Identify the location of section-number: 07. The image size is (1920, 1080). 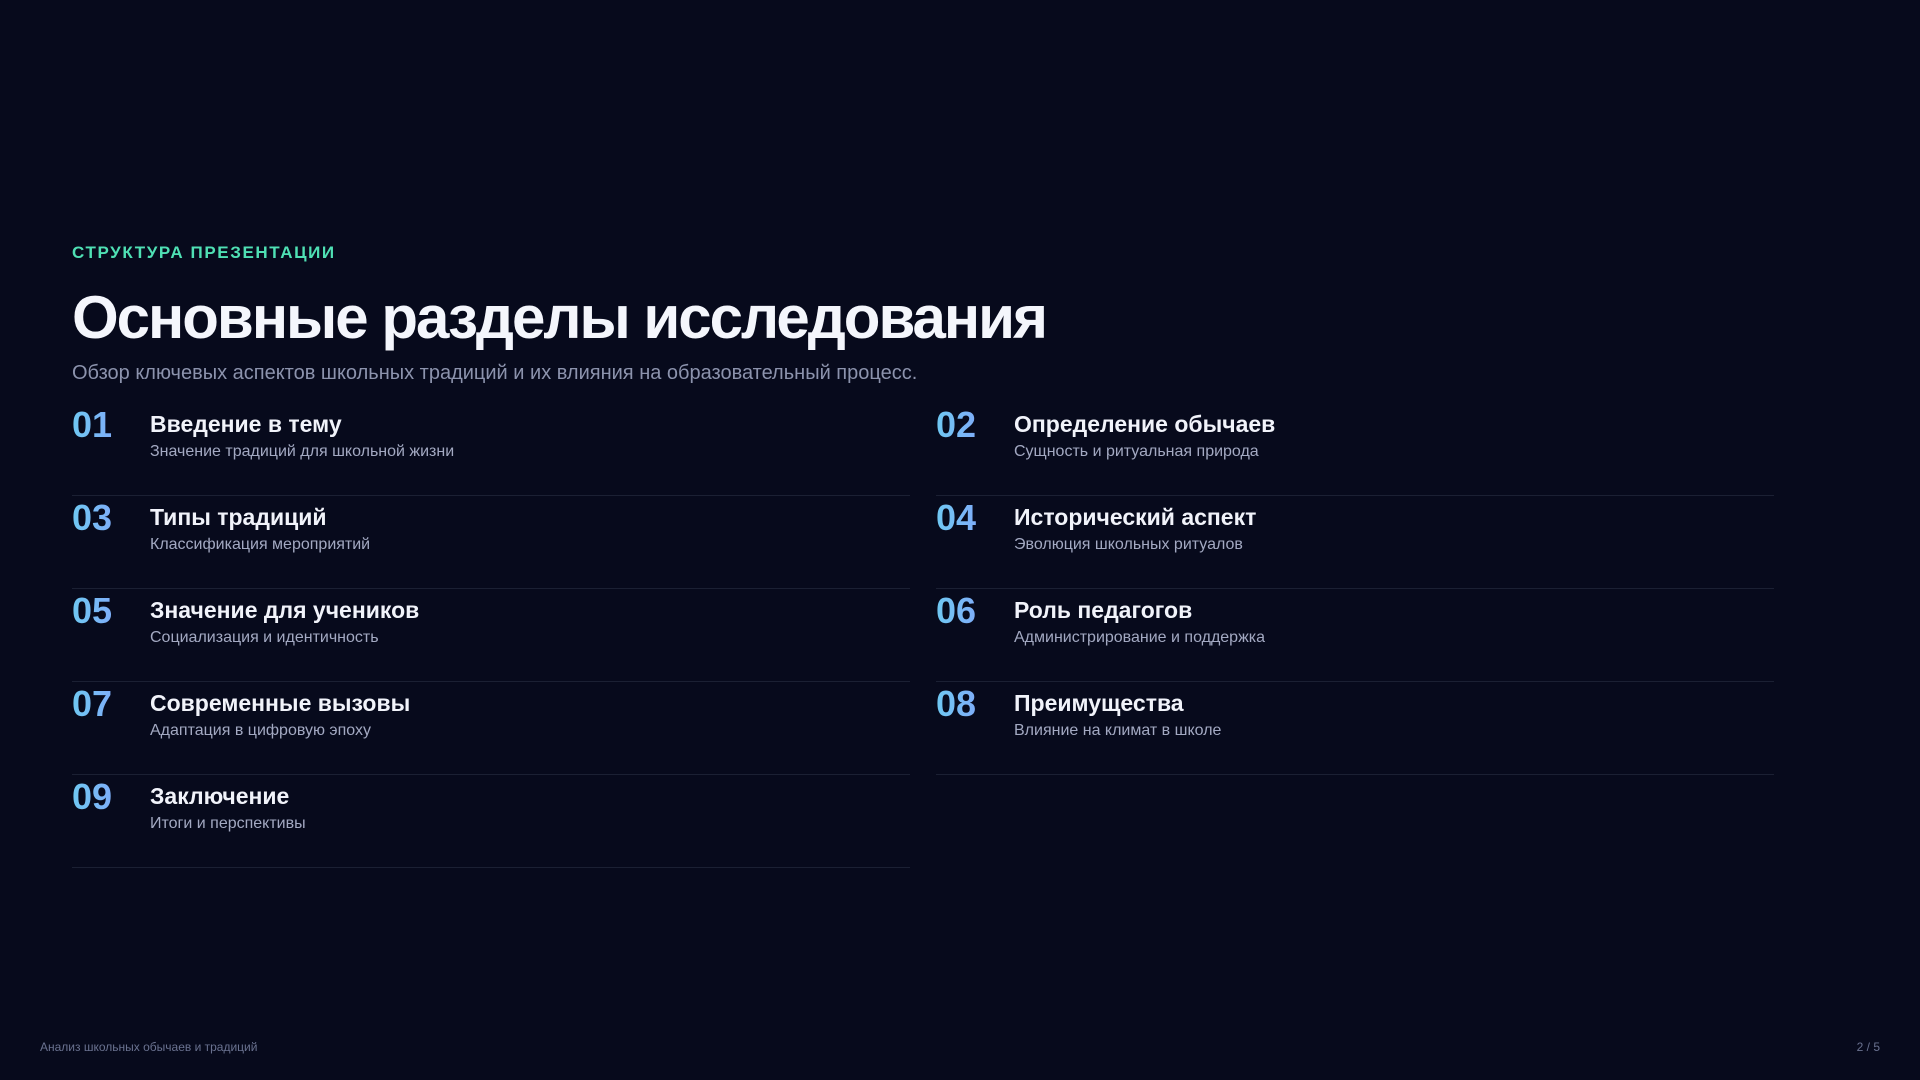
(111, 704).